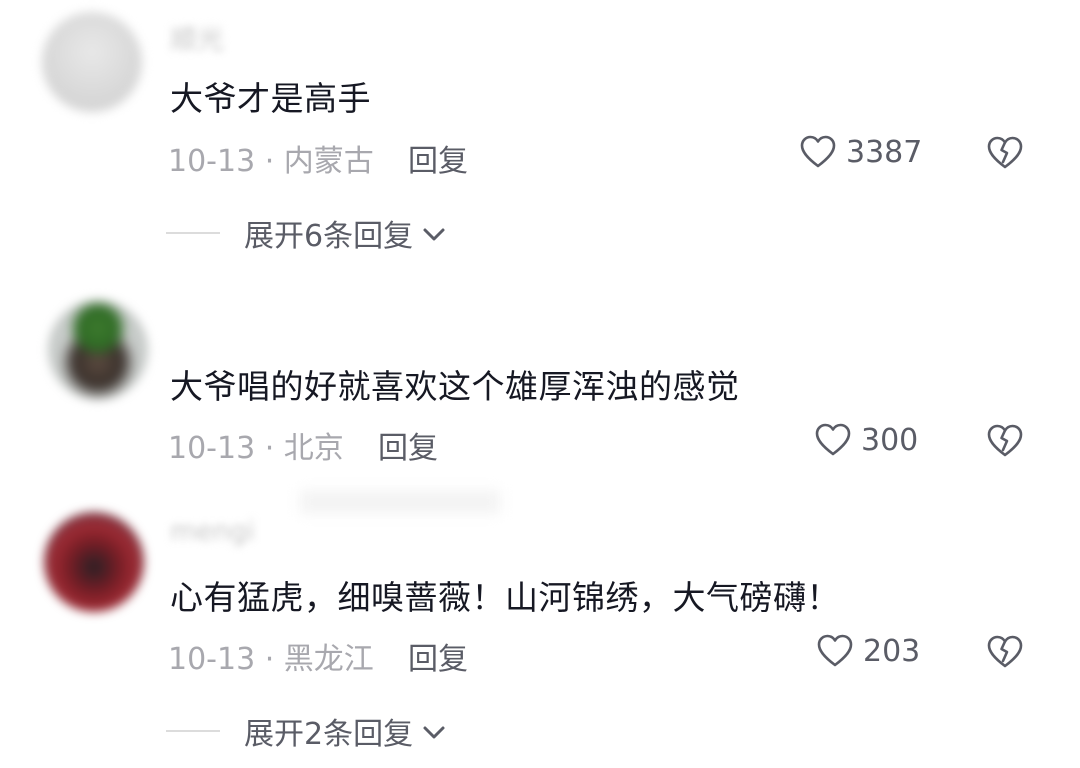  Describe the element at coordinates (329, 236) in the screenshot. I see `expand-replies-label: 展开6条回复` at that location.